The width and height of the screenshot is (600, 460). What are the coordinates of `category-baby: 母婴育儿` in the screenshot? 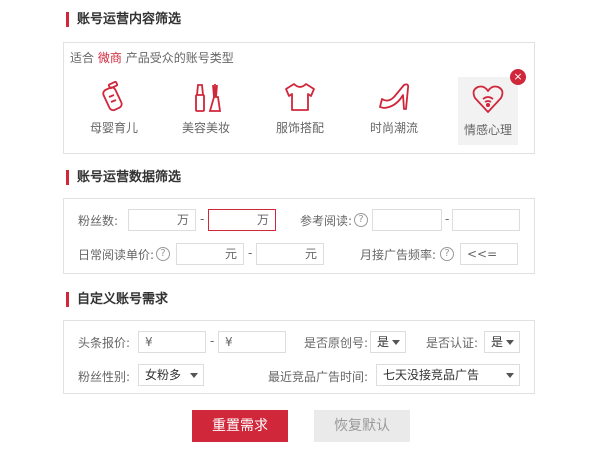 It's located at (114, 109).